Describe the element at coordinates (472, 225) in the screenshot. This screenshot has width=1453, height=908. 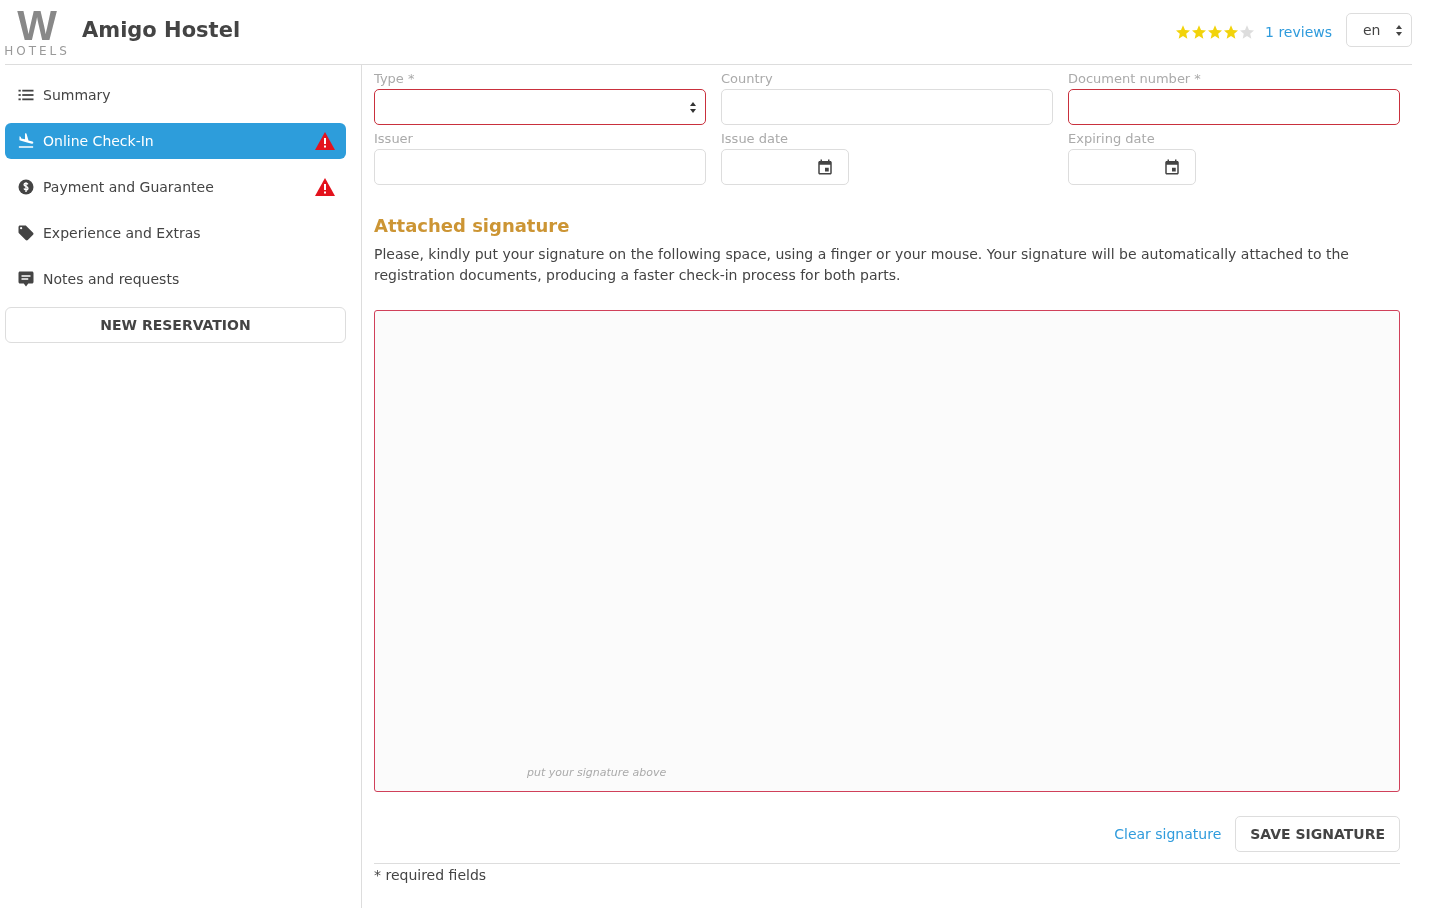
I see `section-heading: Attached signature` at that location.